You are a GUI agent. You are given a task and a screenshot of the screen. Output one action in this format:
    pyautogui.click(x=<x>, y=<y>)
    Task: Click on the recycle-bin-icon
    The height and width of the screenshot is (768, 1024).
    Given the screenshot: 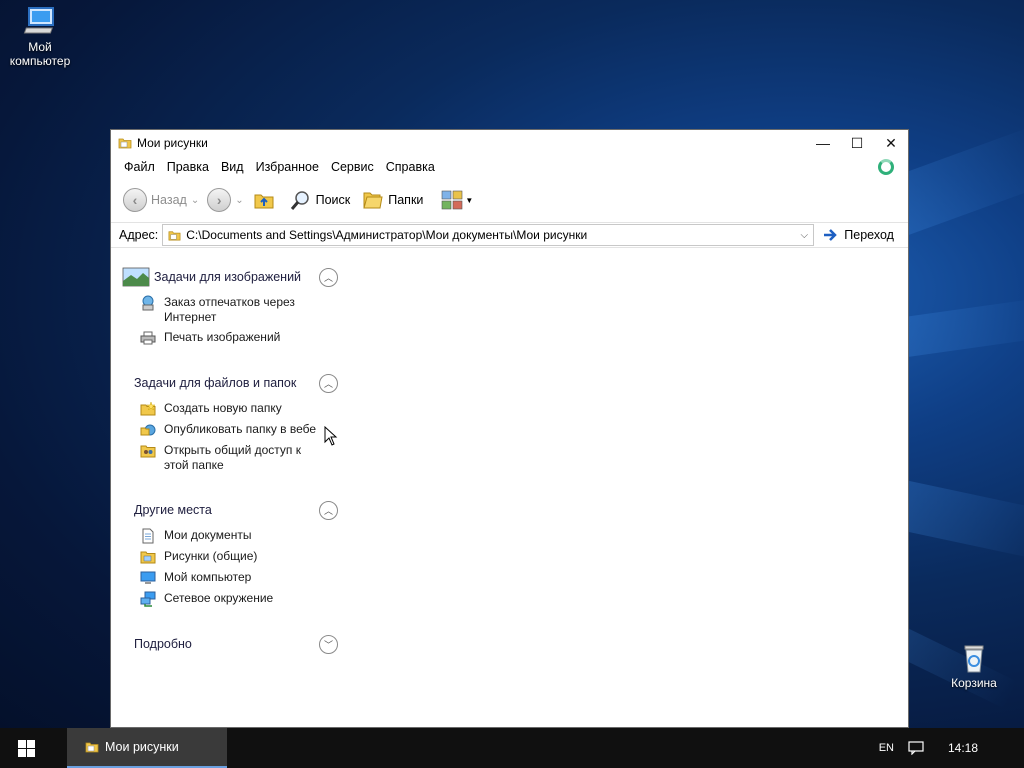 What is the action you would take?
    pyautogui.click(x=974, y=659)
    